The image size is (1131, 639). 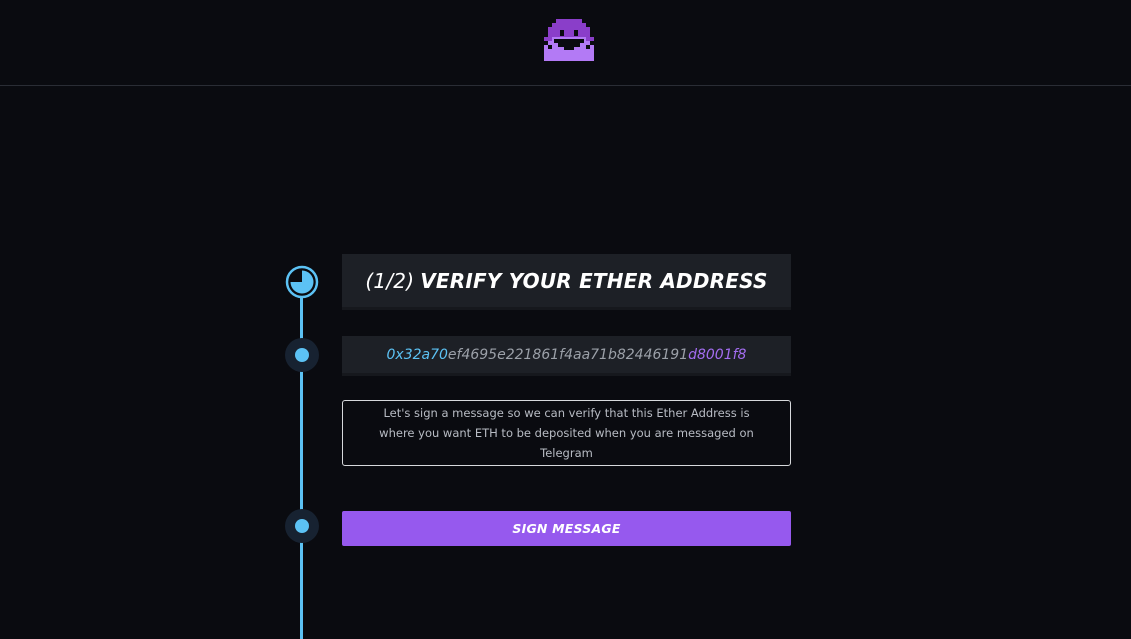 What do you see at coordinates (417, 354) in the screenshot?
I see `address-prefix: 0x32a70` at bounding box center [417, 354].